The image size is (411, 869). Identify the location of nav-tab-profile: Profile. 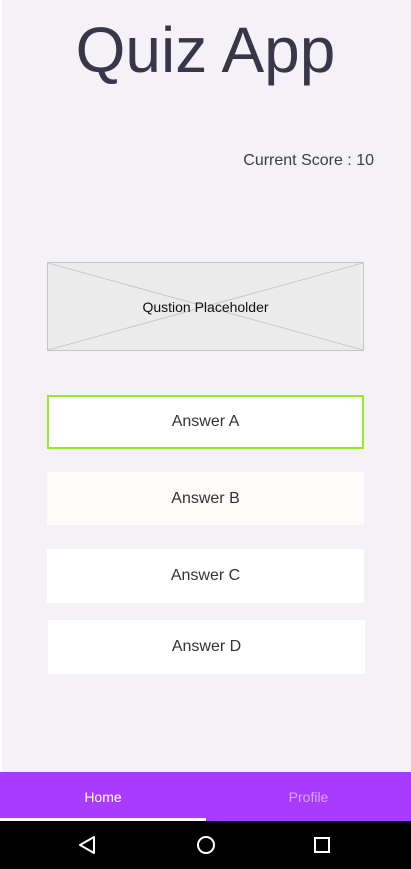
(308, 796).